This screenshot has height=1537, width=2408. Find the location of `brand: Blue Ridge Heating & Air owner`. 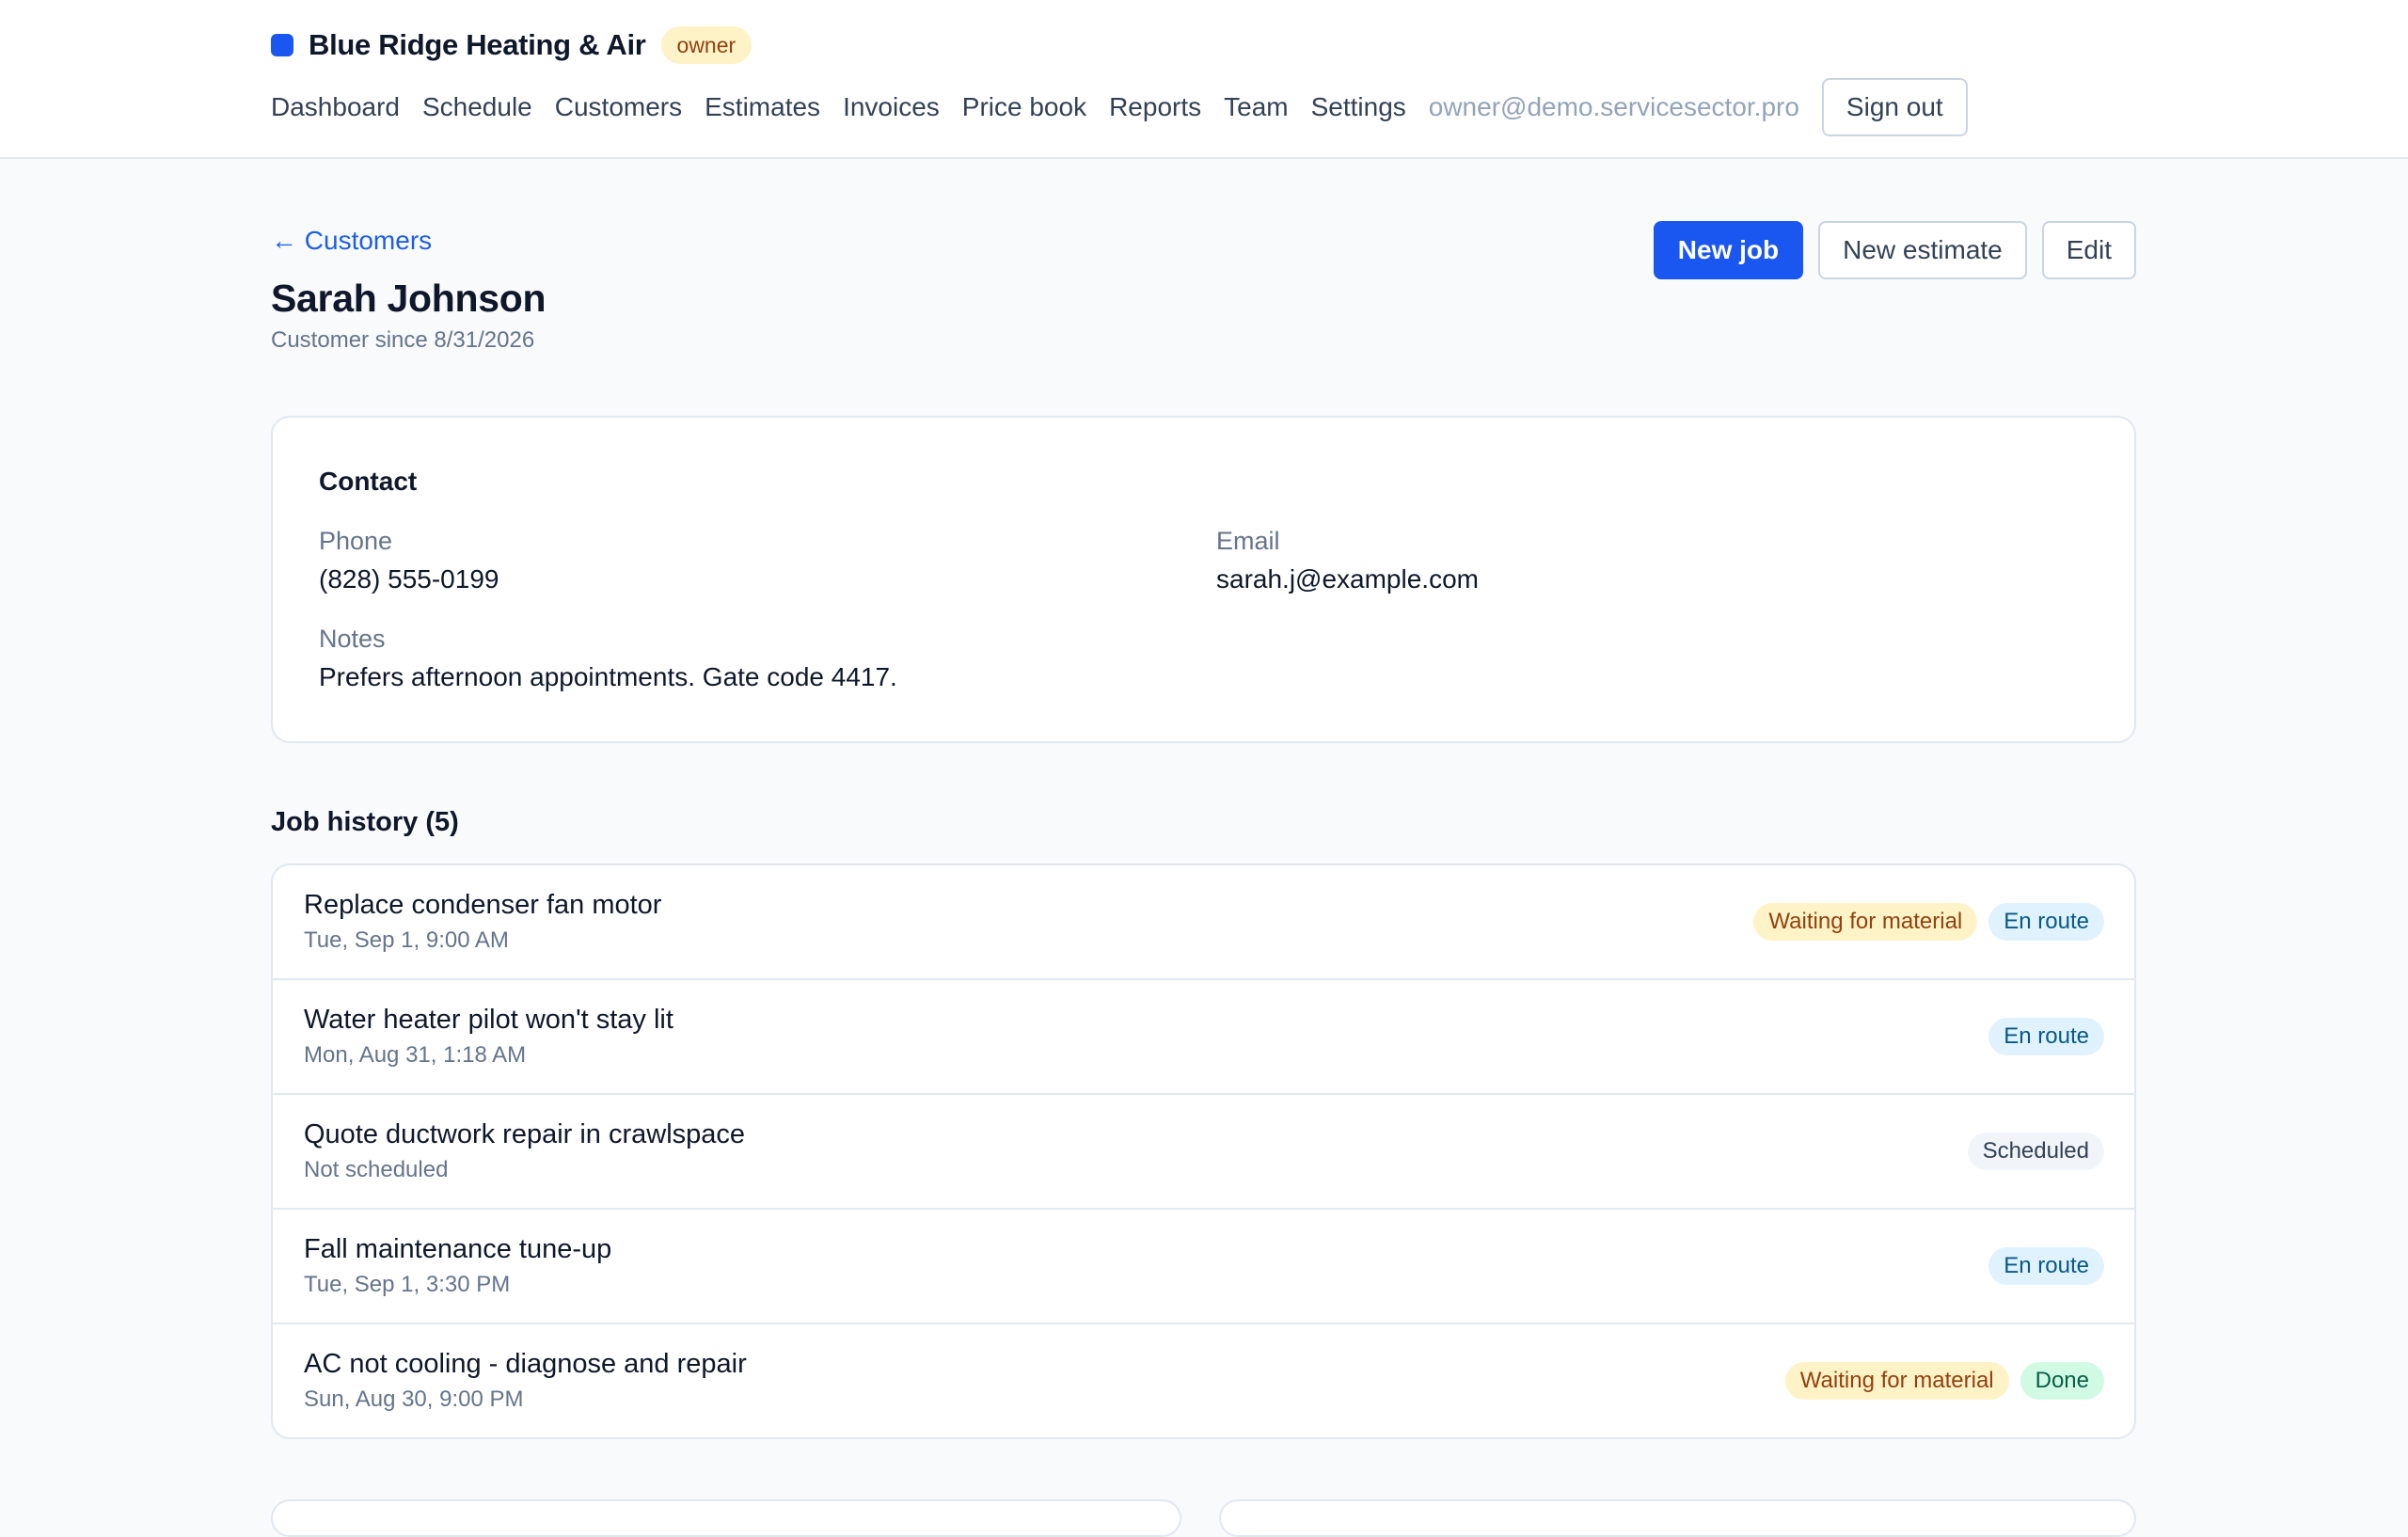

brand: Blue Ridge Heating & Air owner is located at coordinates (512, 45).